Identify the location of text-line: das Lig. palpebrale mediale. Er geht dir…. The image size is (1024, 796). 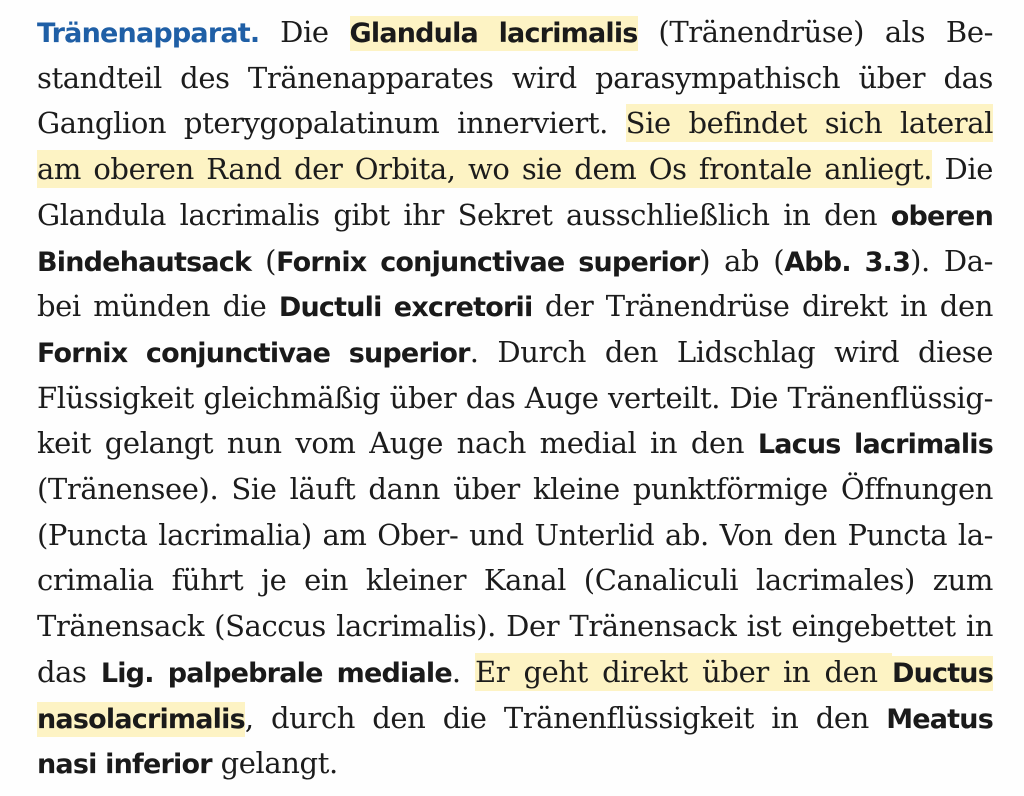
(515, 672).